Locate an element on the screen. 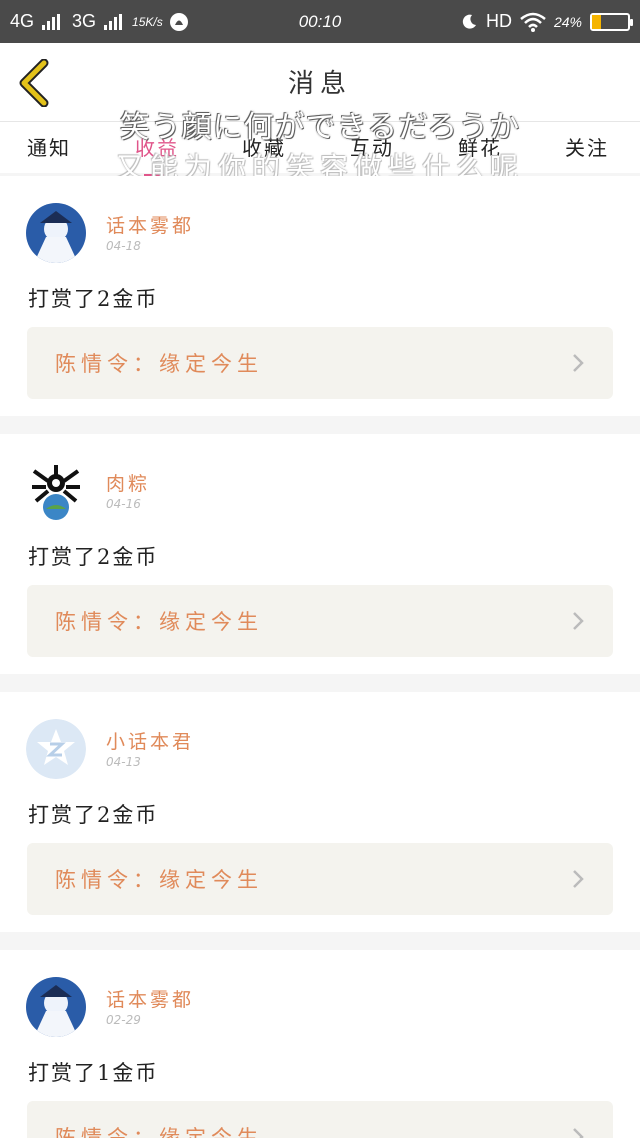 Image resolution: width=640 pixels, height=1138 pixels. hd-label: HD is located at coordinates (498, 21).